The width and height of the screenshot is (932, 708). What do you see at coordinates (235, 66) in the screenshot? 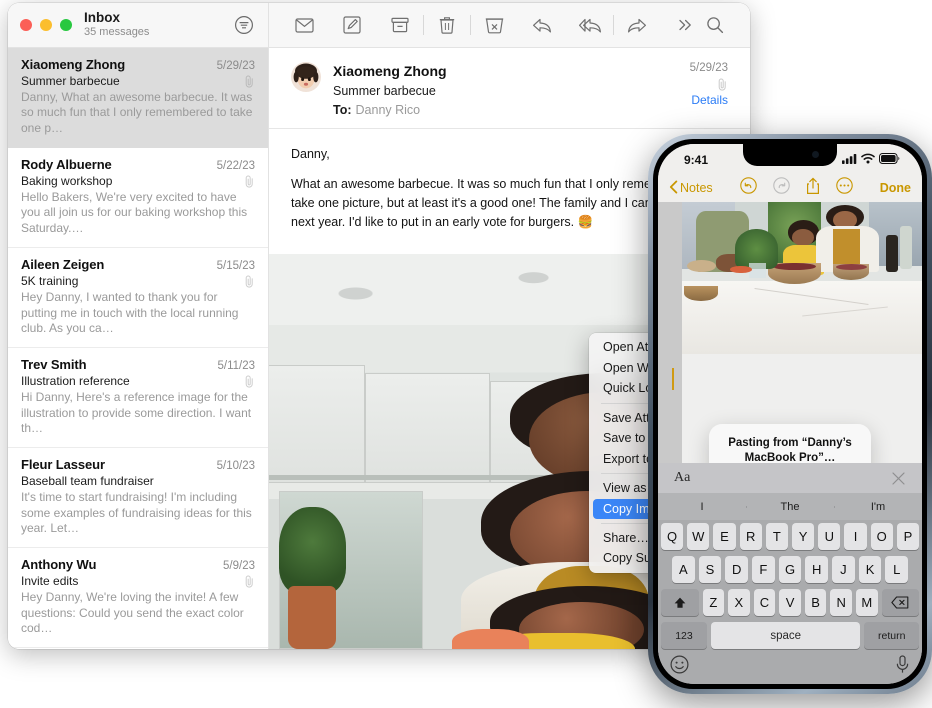
I see `message-item-date: 5/29/23` at bounding box center [235, 66].